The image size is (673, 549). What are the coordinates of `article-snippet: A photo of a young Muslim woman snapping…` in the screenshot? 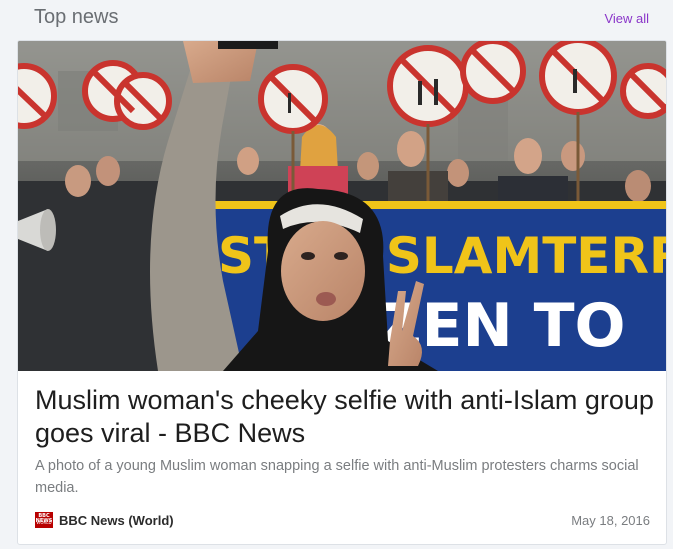 It's located at (337, 477).